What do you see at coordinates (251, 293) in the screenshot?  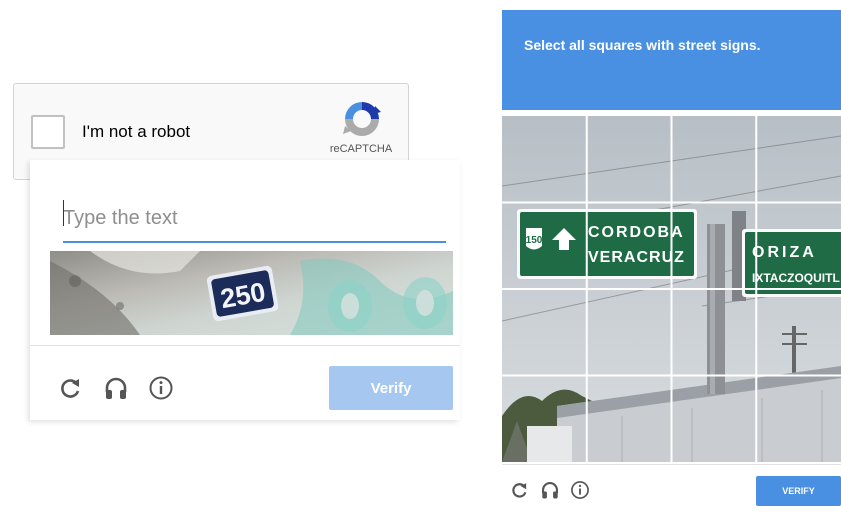 I see `captcha-text-image: 250` at bounding box center [251, 293].